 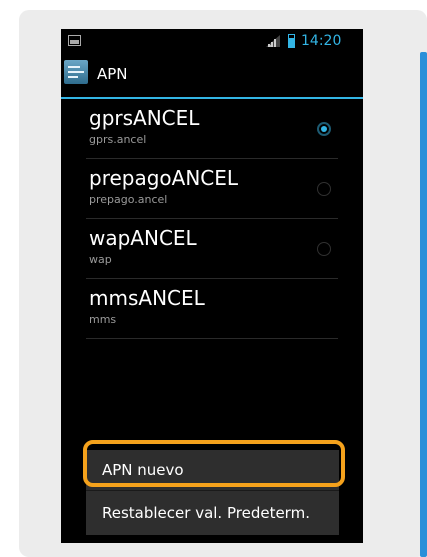 I want to click on card-accent-bar, so click(x=423, y=304).